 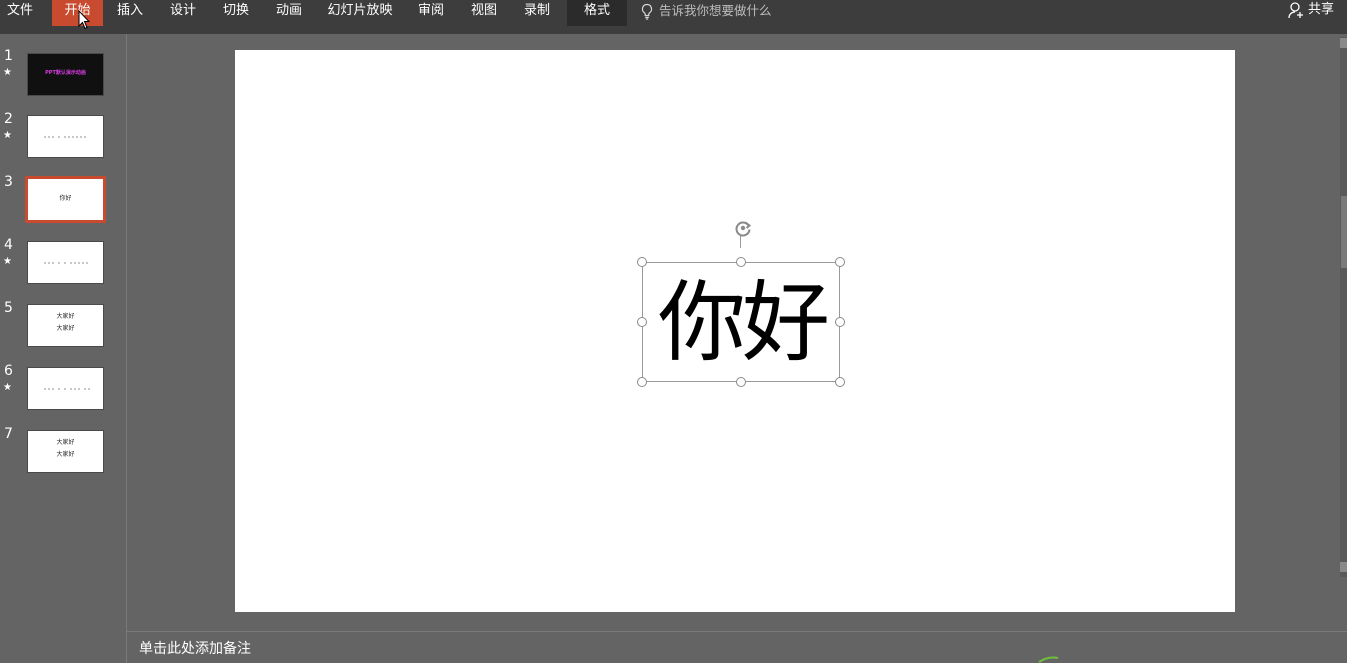 What do you see at coordinates (647, 11) in the screenshot?
I see `lightbulb-icon` at bounding box center [647, 11].